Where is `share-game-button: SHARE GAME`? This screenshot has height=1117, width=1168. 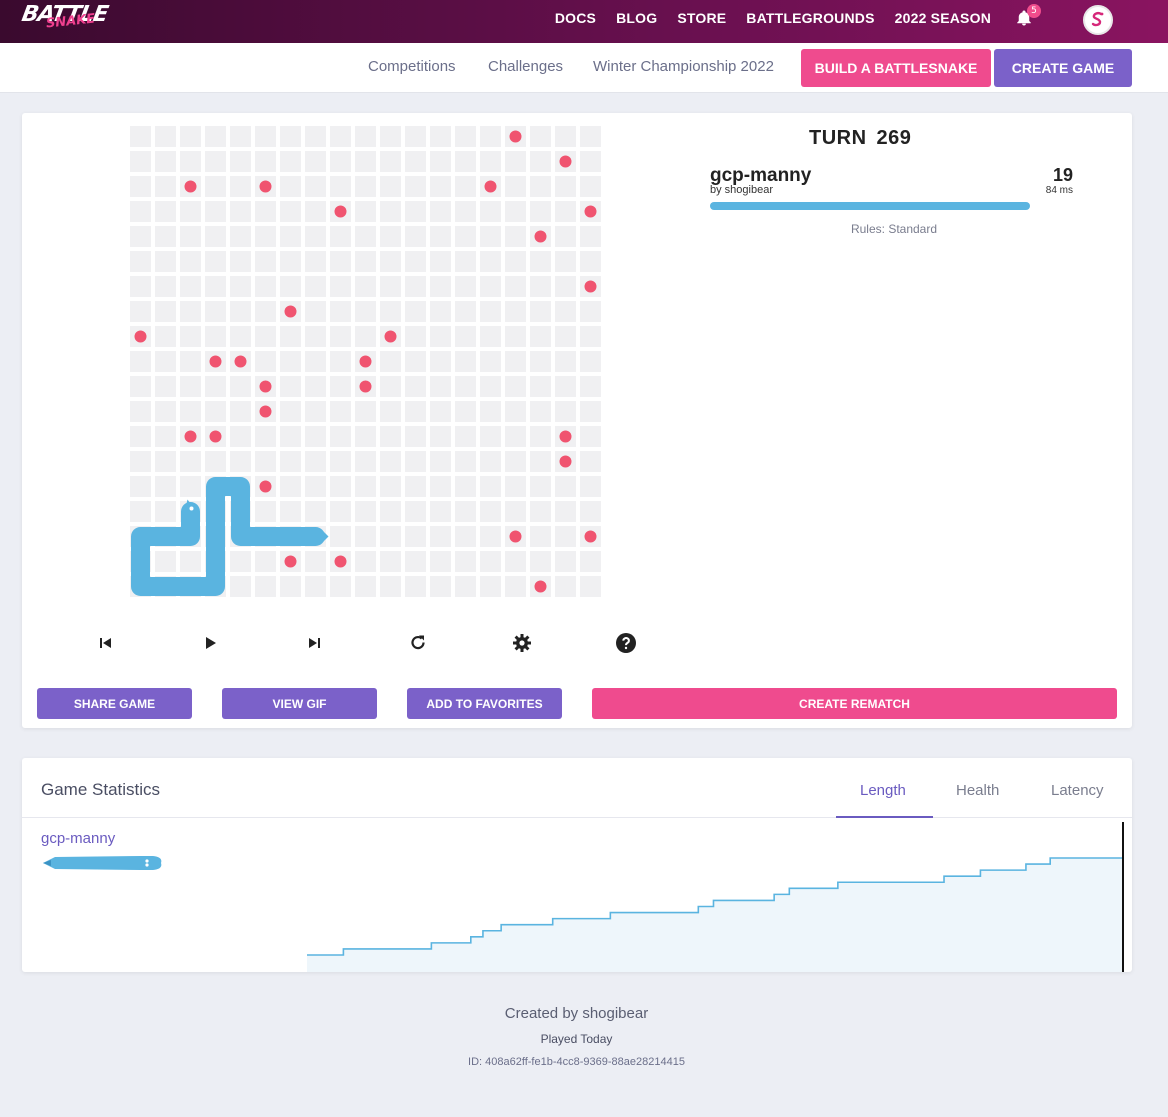 share-game-button: SHARE GAME is located at coordinates (114, 703).